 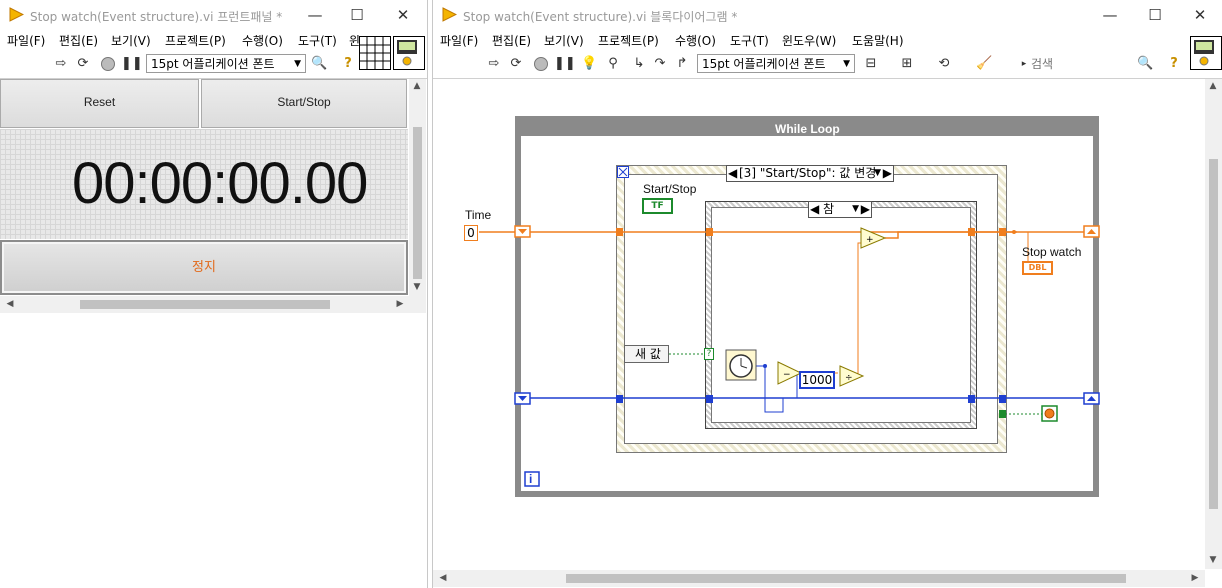 I want to click on menu-operate: 수행(O), so click(x=262, y=40).